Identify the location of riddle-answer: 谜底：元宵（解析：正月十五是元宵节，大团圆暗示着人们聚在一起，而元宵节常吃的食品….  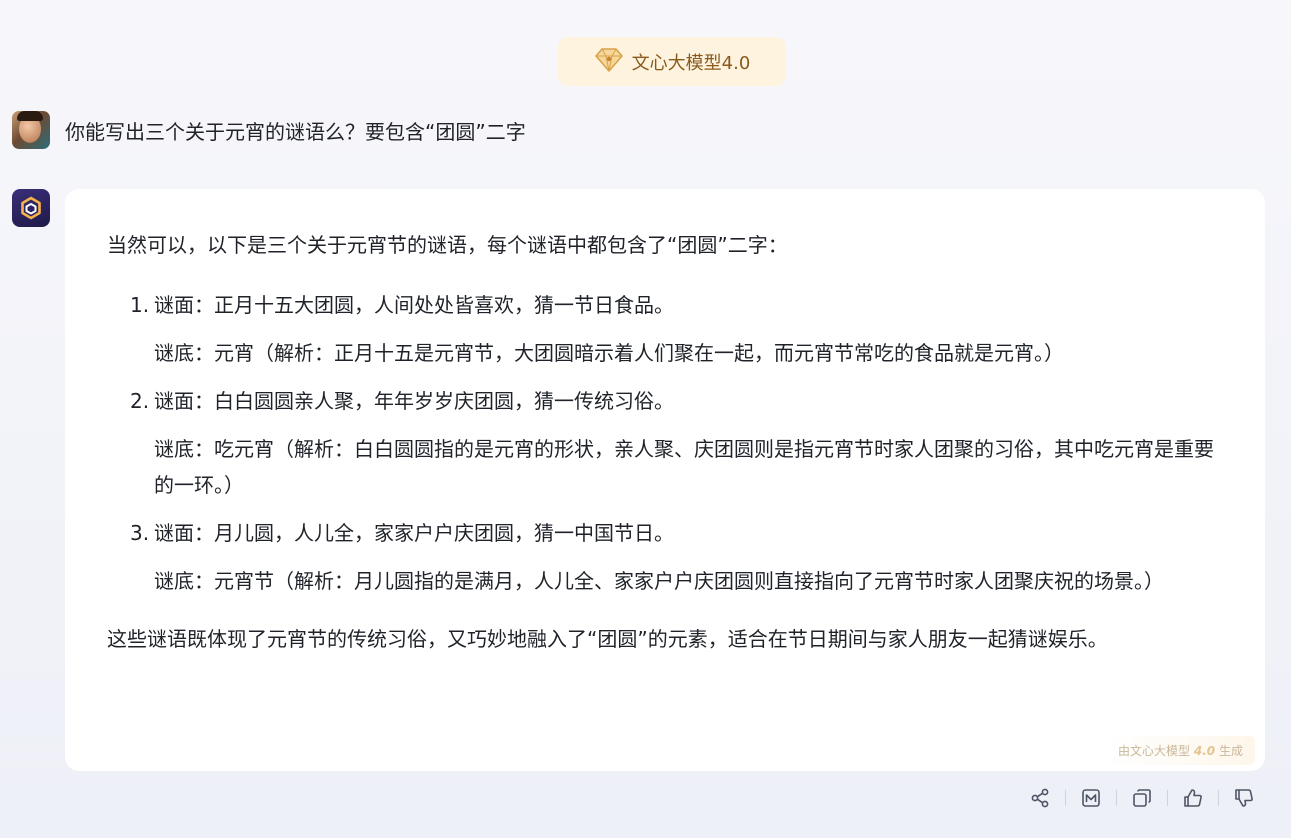
(609, 353).